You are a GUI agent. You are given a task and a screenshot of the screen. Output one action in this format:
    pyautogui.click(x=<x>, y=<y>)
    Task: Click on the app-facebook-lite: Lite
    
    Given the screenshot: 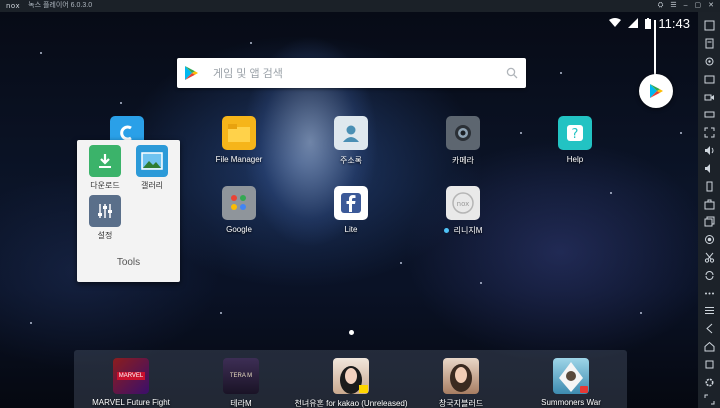 What is the action you would take?
    pyautogui.click(x=351, y=210)
    